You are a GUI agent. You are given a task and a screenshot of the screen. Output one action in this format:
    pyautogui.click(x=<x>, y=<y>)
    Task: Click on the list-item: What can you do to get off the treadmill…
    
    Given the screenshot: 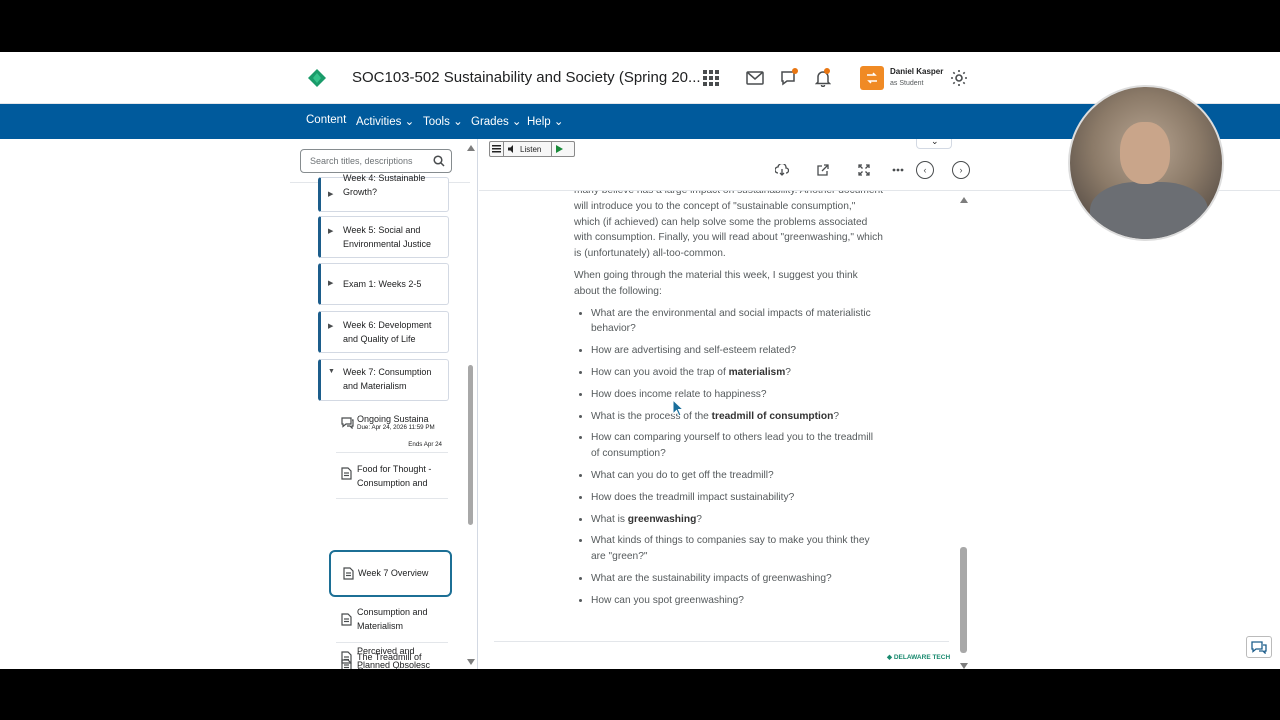 What is the action you would take?
    pyautogui.click(x=737, y=476)
    